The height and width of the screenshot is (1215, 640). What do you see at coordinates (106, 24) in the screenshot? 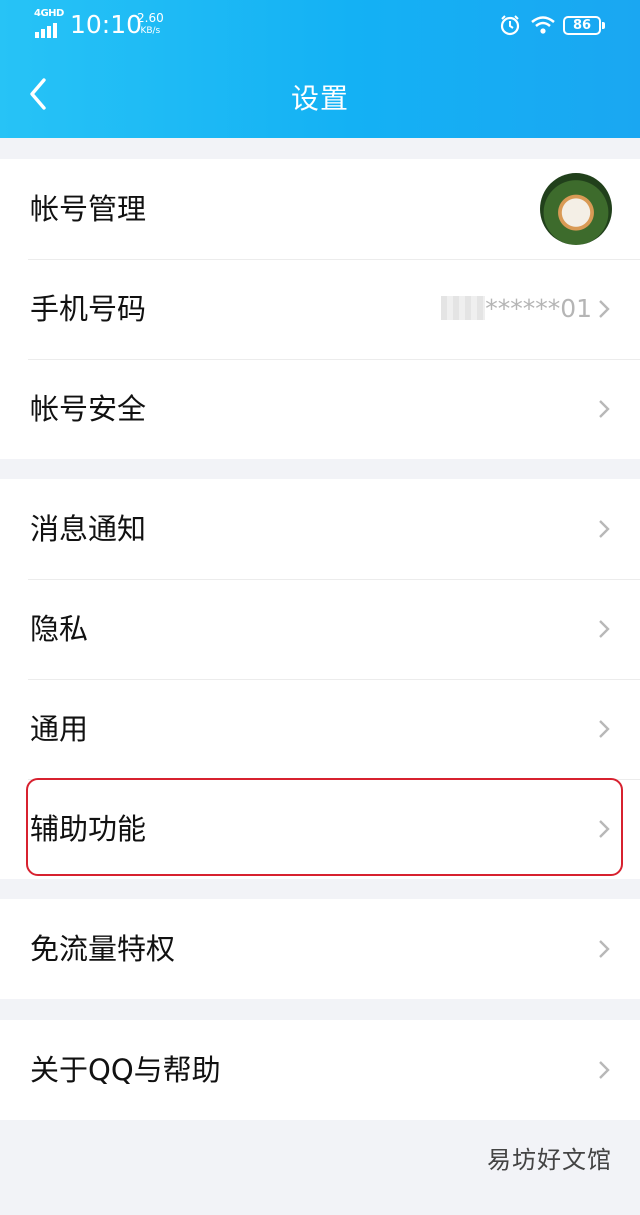
I see `status-time: 10:10` at bounding box center [106, 24].